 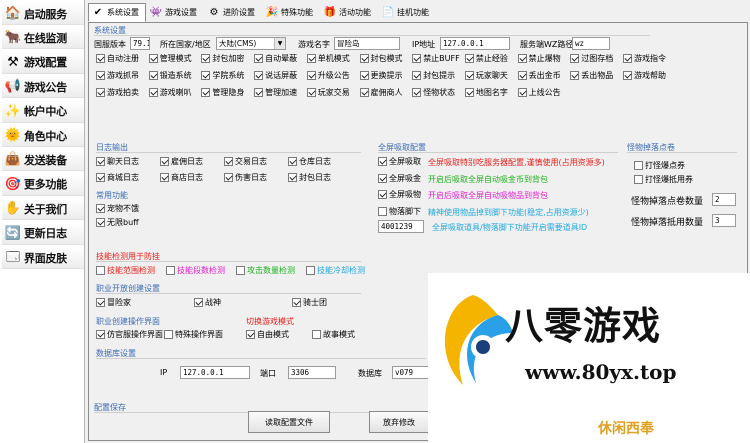 I want to click on anticheat-checkbox: 技能段数检测, so click(x=195, y=270).